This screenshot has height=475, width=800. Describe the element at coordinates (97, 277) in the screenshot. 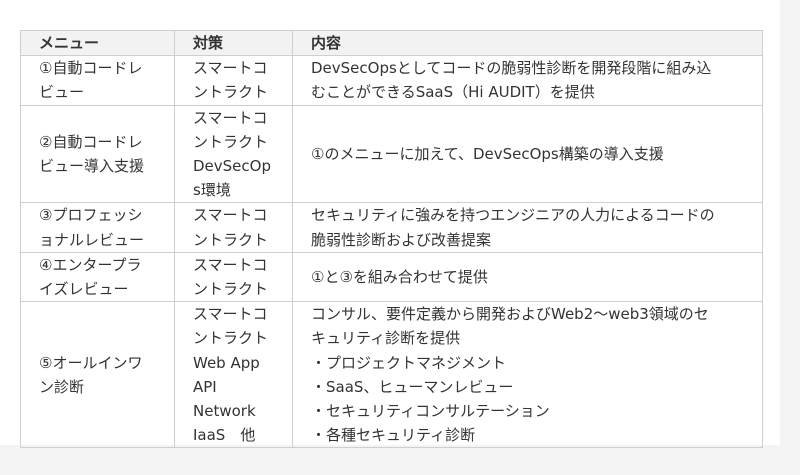

I see `menu-cell: ④エンタープラ イズレビュー` at that location.